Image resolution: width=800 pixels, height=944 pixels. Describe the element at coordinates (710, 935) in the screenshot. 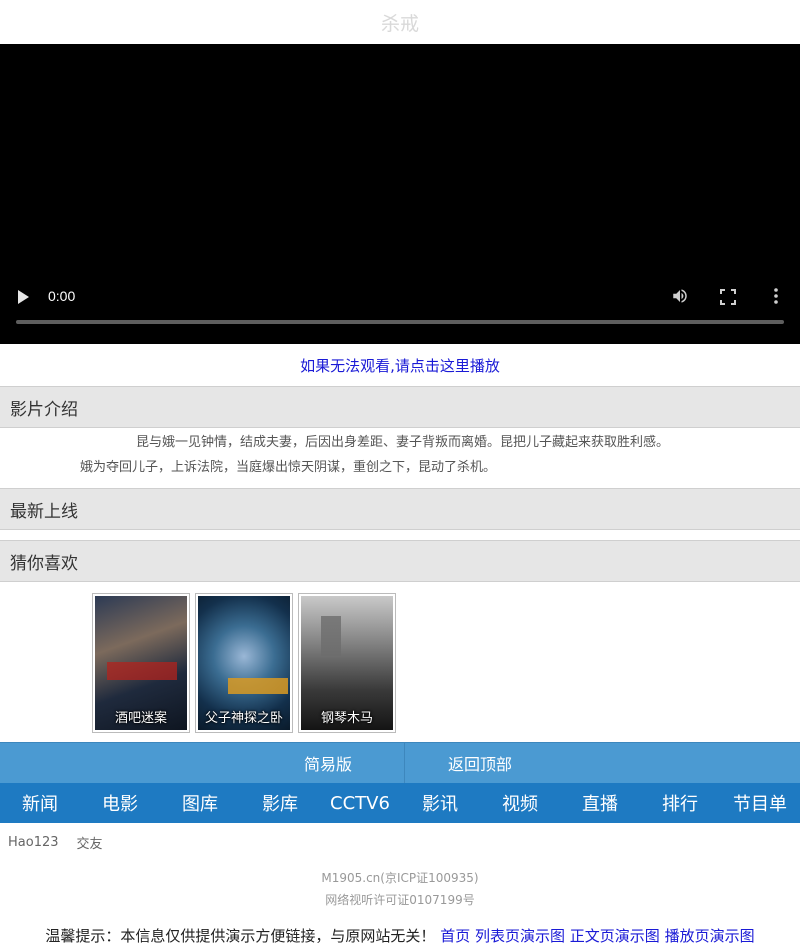

I see `notice-link-player-demo: 播放页演示图` at that location.